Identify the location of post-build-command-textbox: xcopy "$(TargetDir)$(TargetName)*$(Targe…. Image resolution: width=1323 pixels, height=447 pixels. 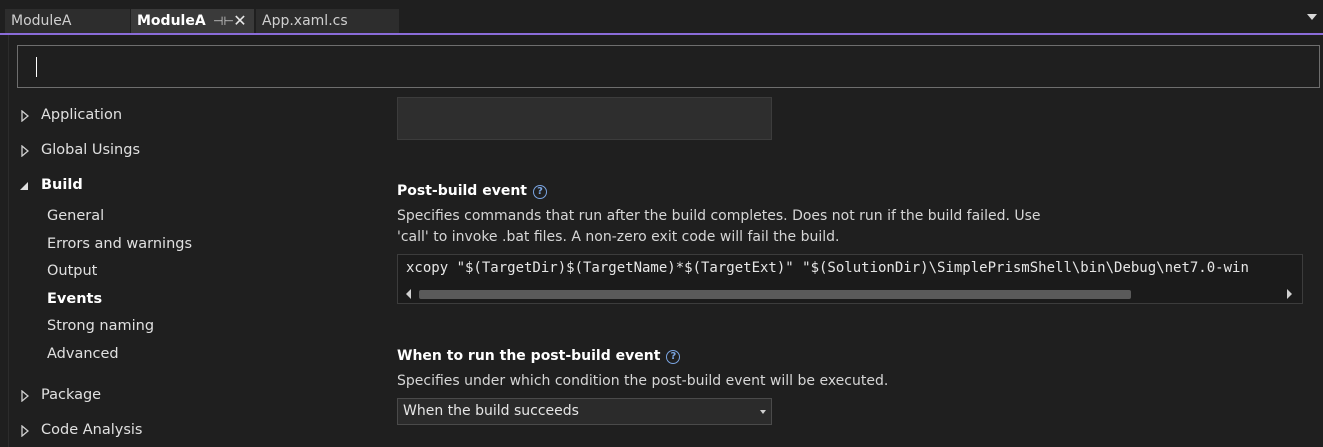
(850, 279).